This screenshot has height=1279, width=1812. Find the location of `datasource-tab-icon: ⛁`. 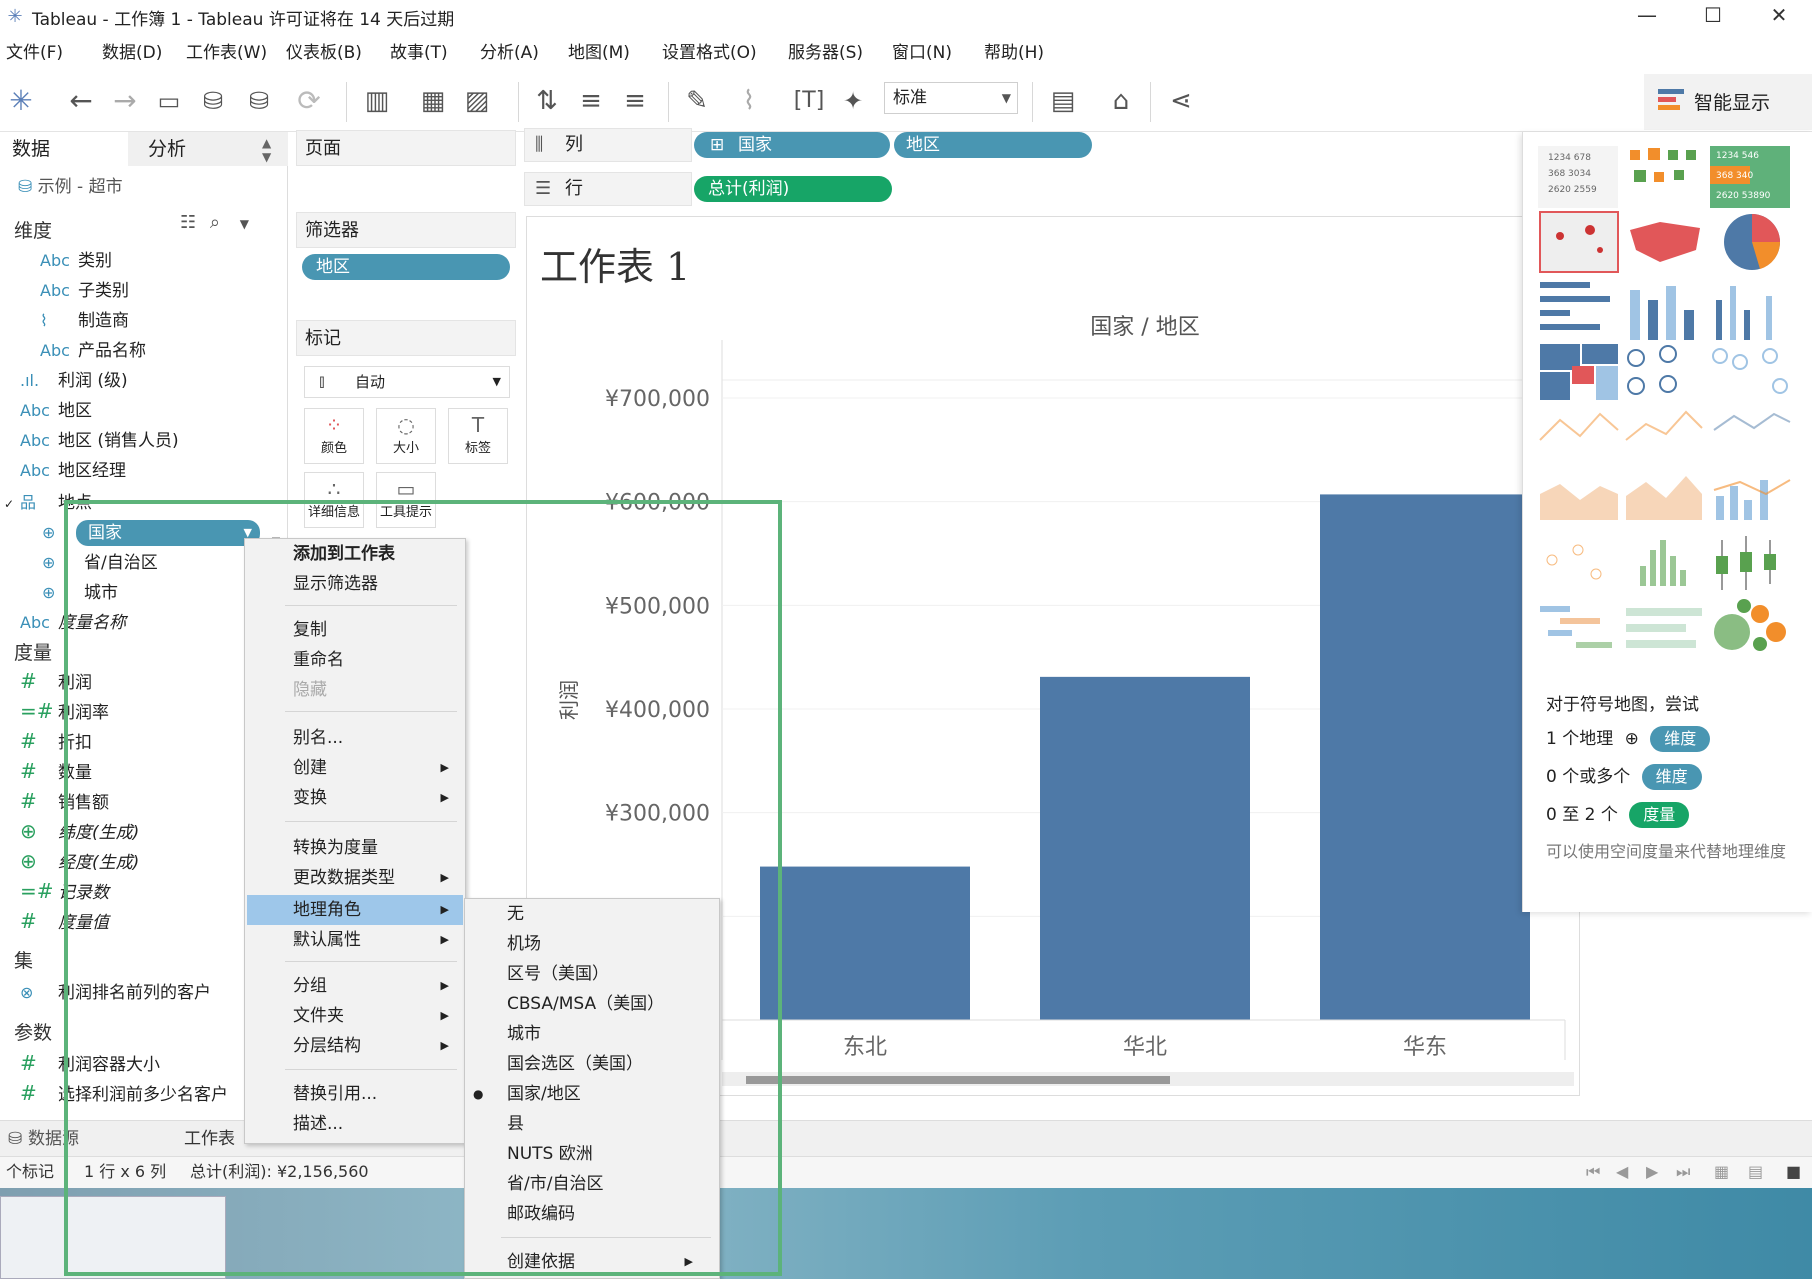

datasource-tab-icon: ⛁ is located at coordinates (15, 1139).